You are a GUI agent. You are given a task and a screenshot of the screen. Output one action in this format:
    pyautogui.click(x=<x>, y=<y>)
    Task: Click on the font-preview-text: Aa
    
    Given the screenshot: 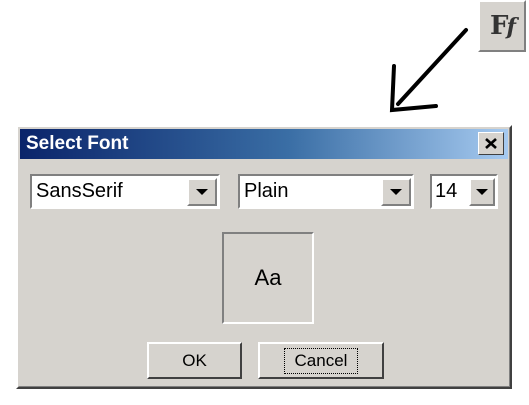 What is the action you would take?
    pyautogui.click(x=268, y=277)
    